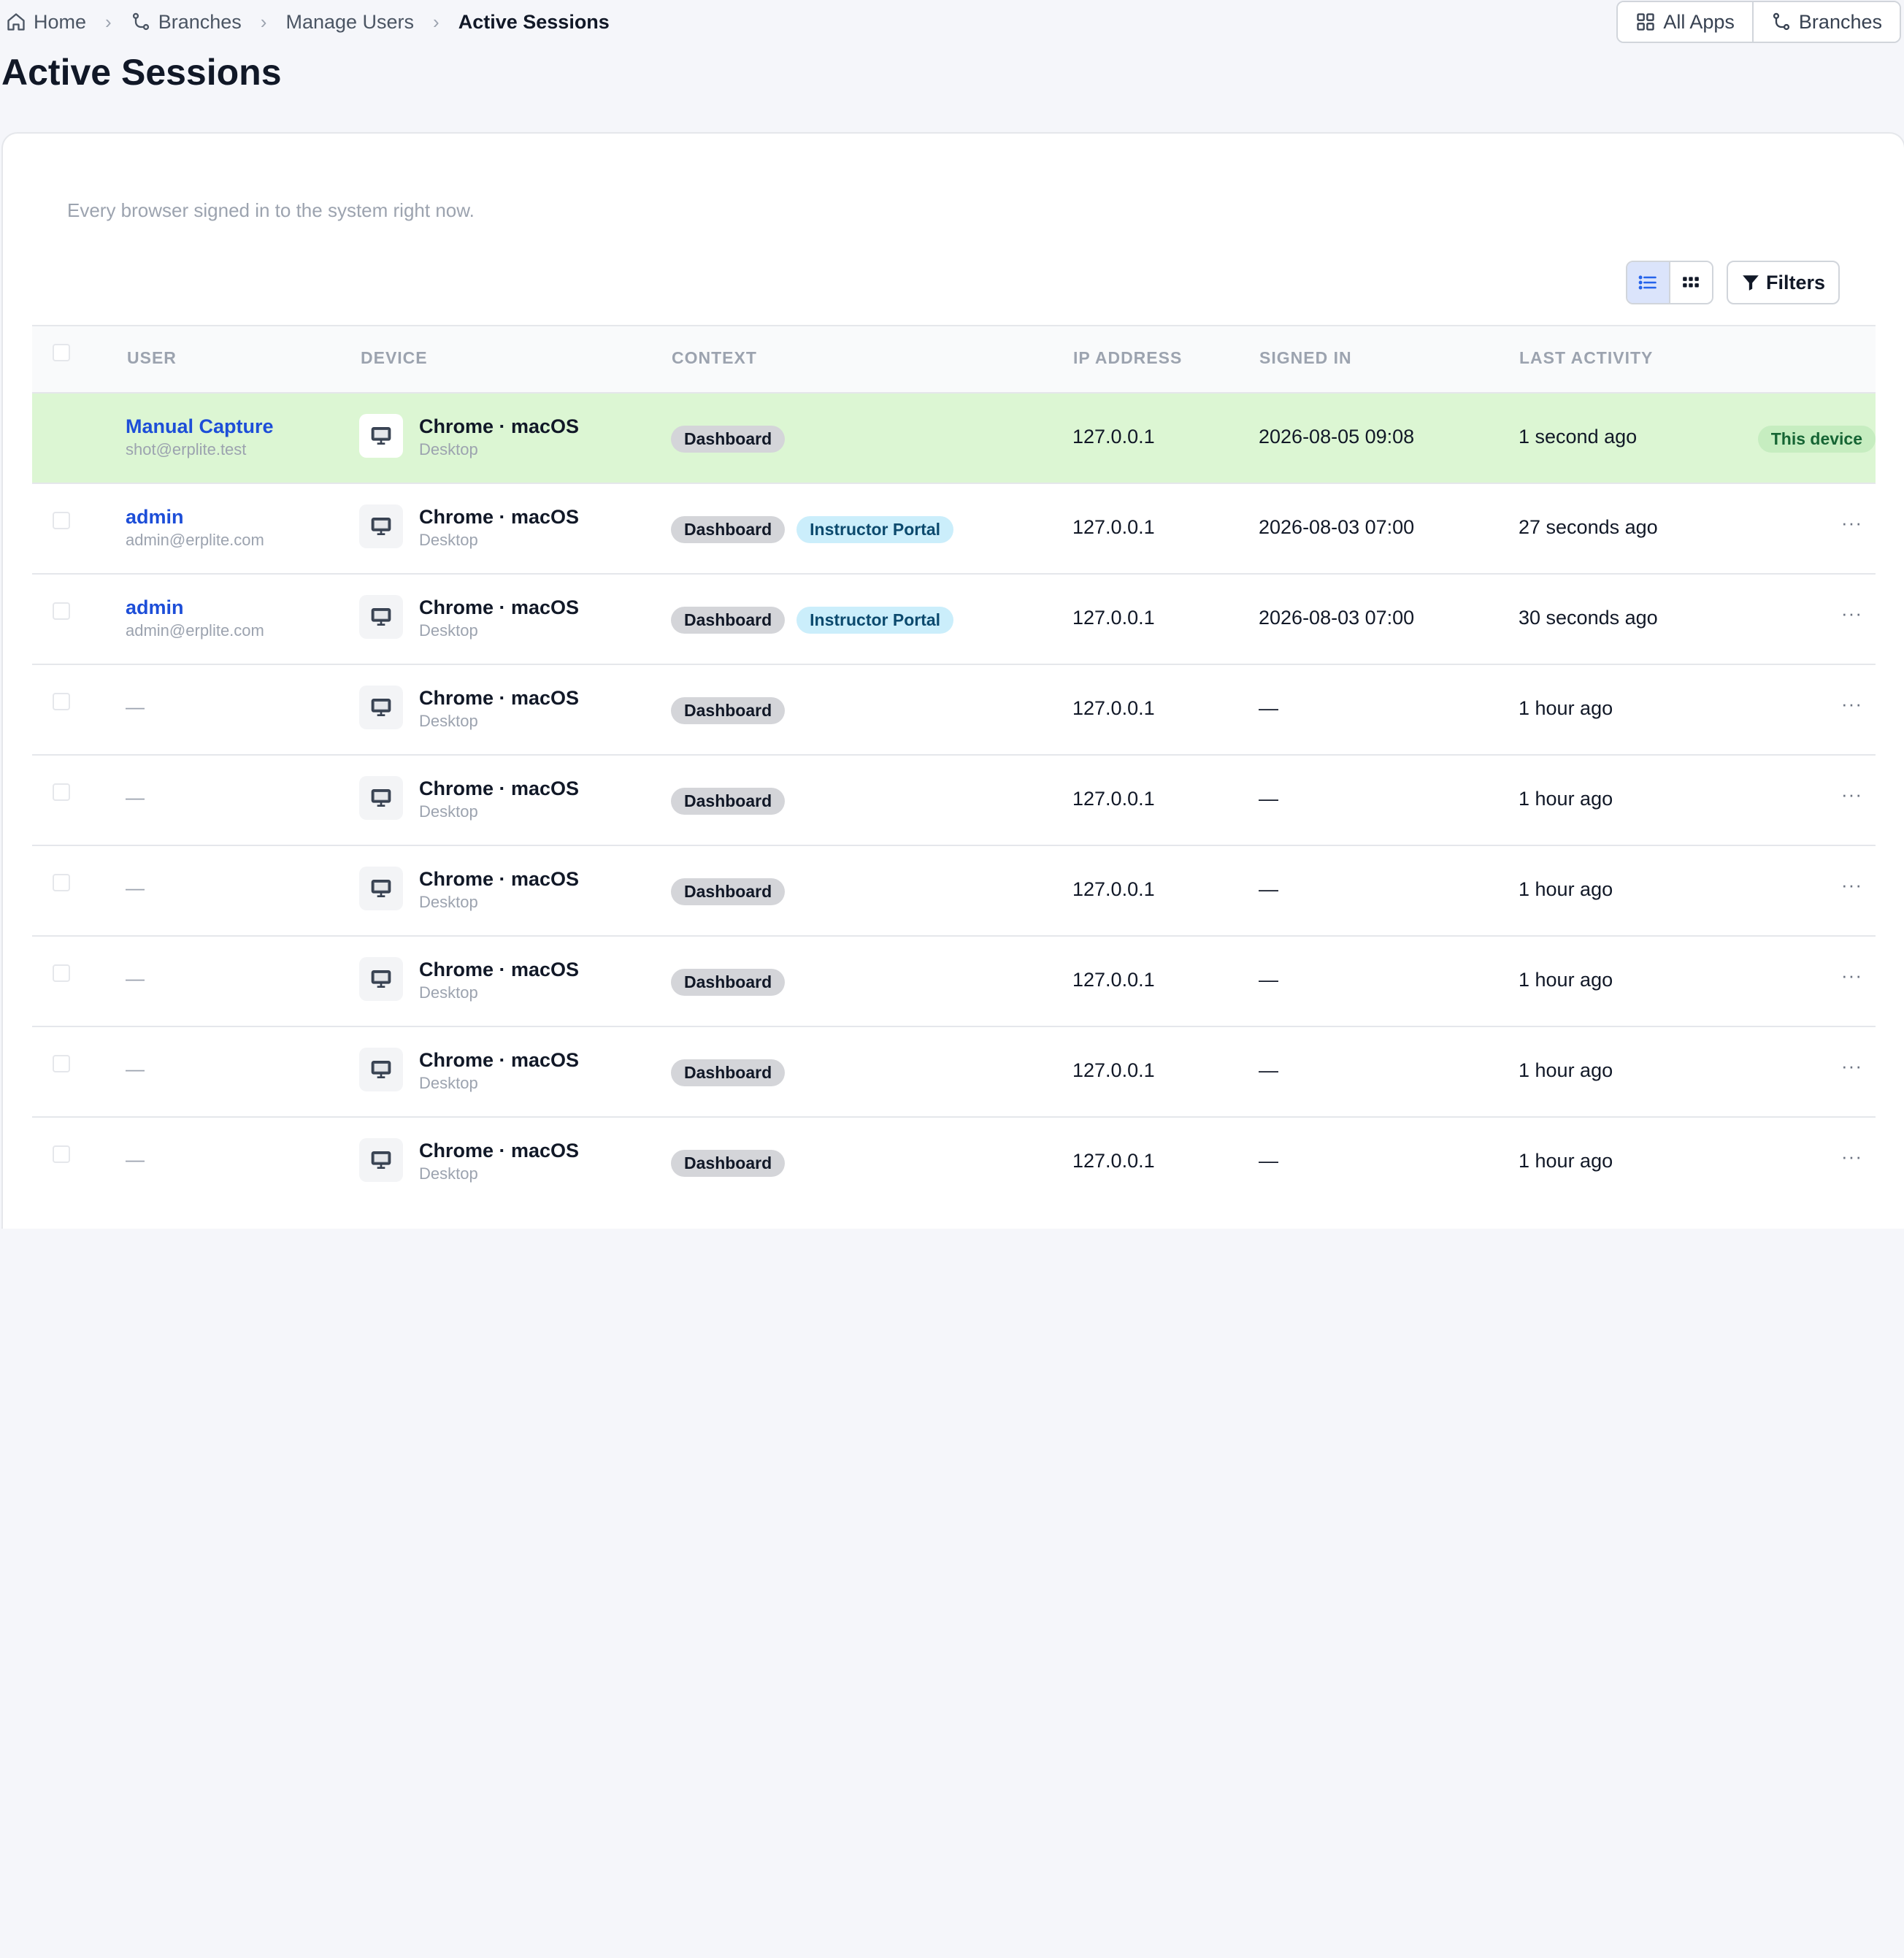  Describe the element at coordinates (1781, 22) in the screenshot. I see `branch-icon` at that location.